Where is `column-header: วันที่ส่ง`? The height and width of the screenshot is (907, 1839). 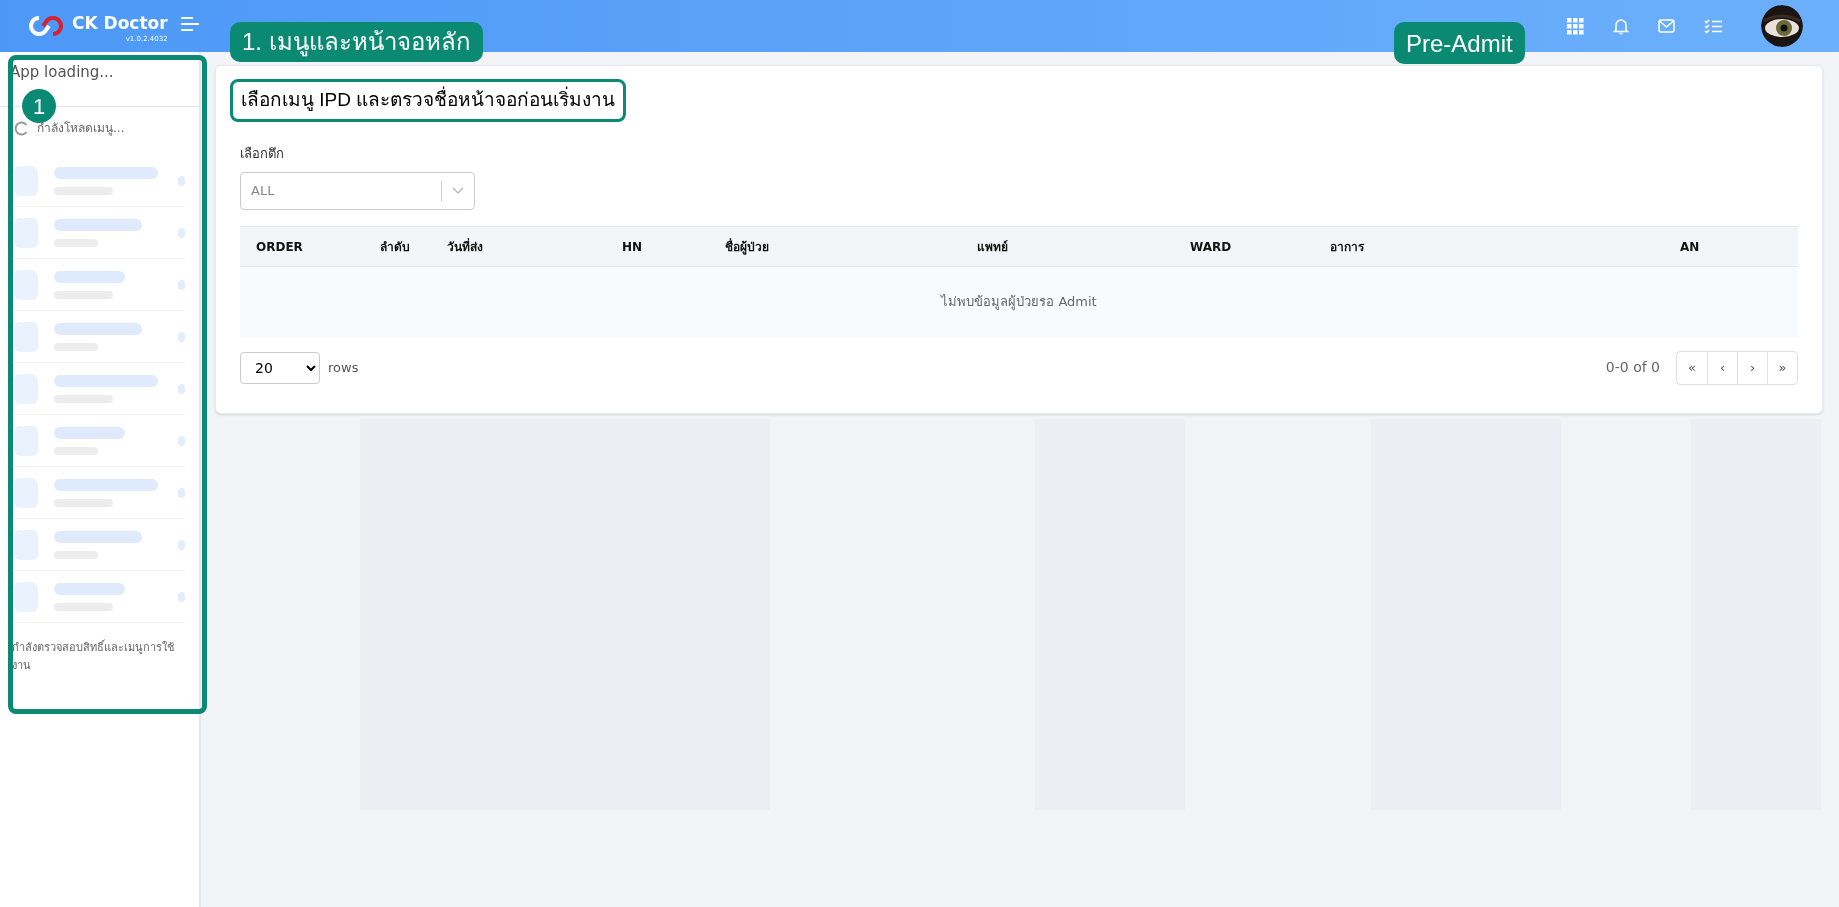
column-header: วันที่ส่ง is located at coordinates (465, 247).